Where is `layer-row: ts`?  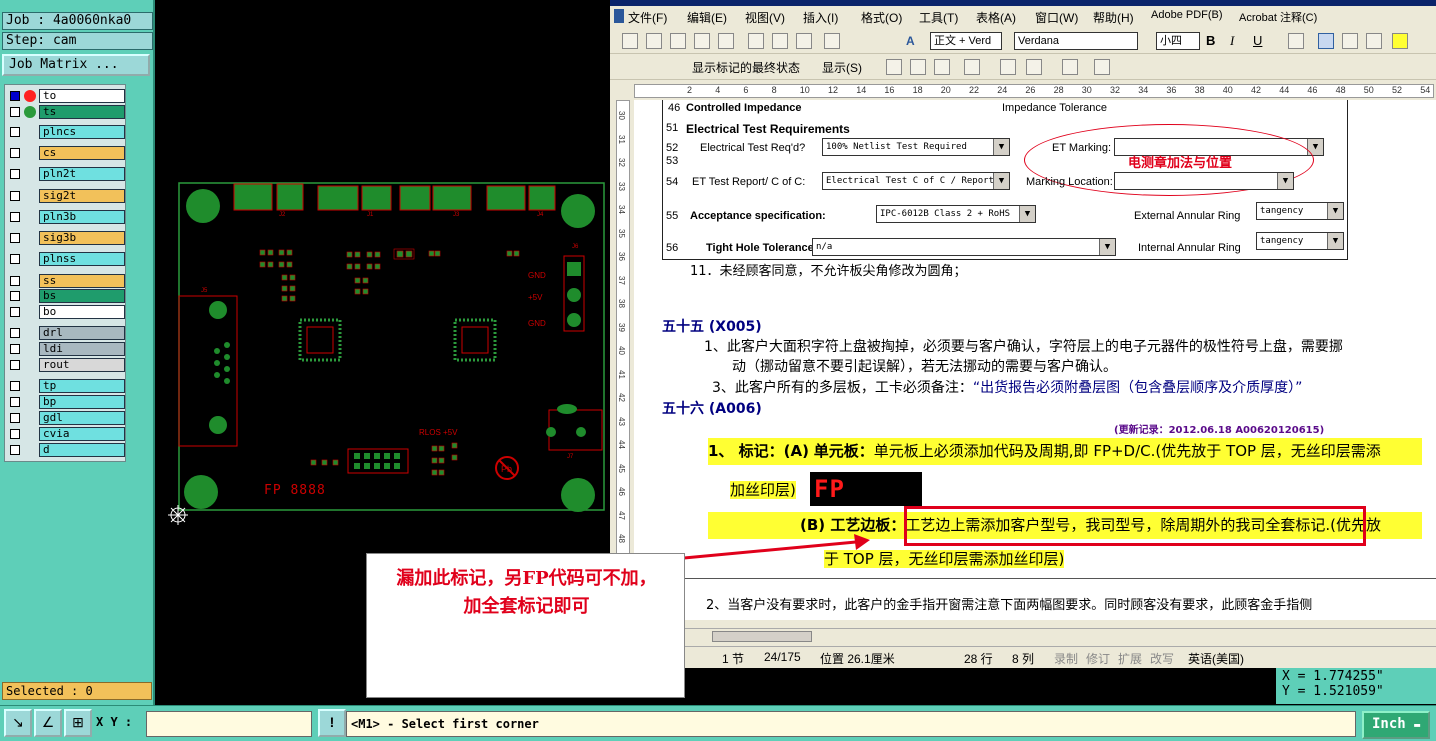 layer-row: ts is located at coordinates (66, 112).